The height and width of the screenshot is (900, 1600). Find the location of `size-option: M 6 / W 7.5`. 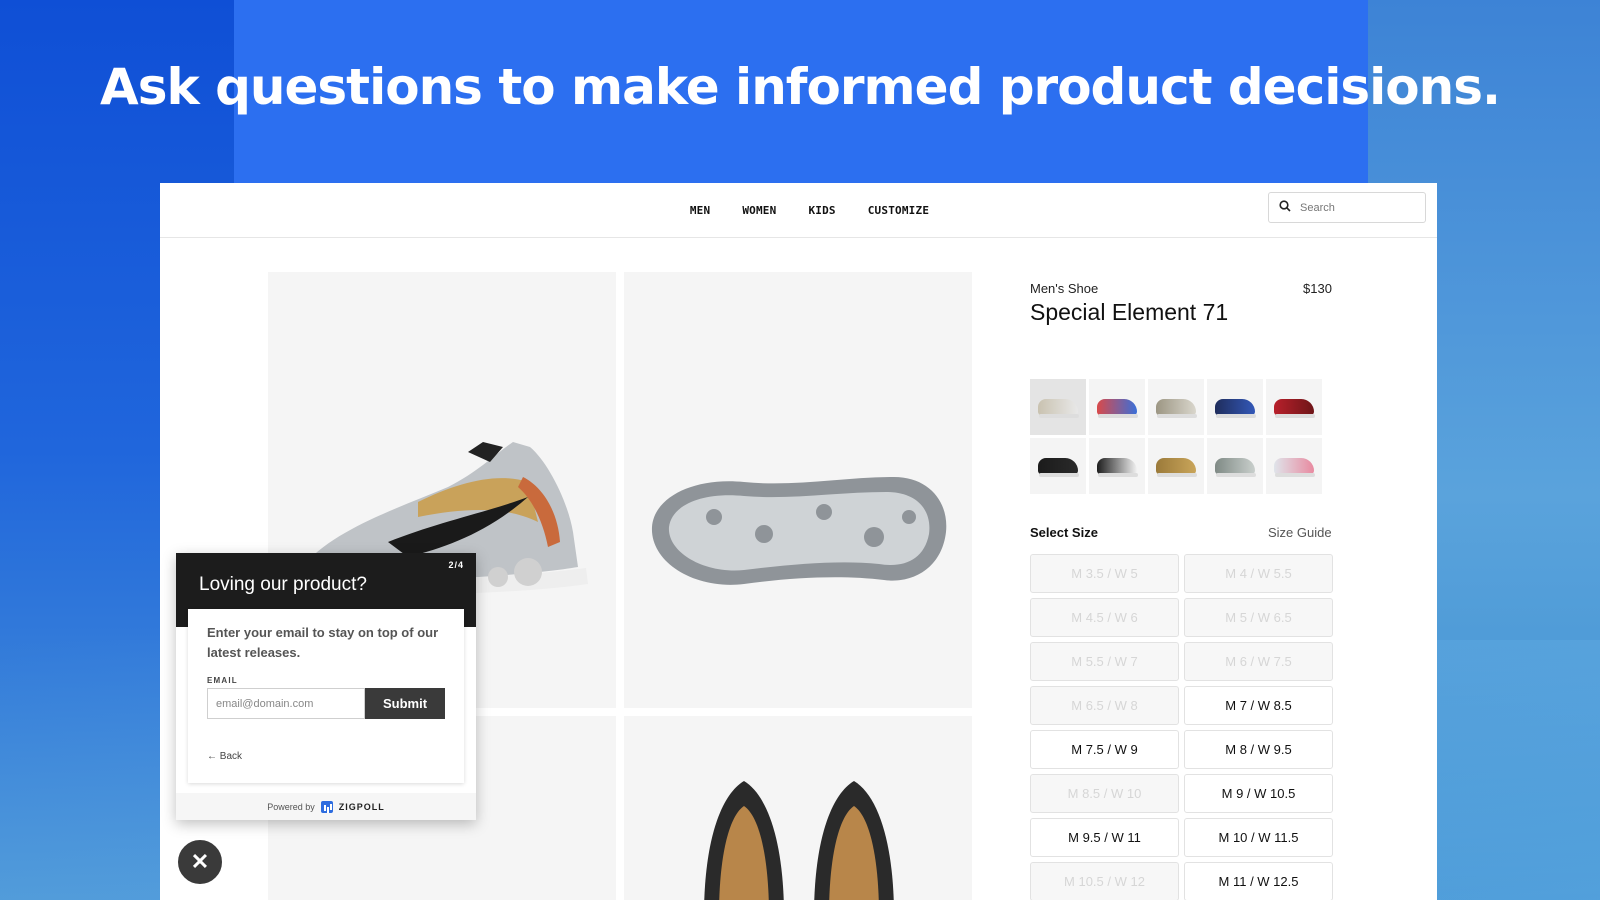

size-option: M 6 / W 7.5 is located at coordinates (1258, 661).